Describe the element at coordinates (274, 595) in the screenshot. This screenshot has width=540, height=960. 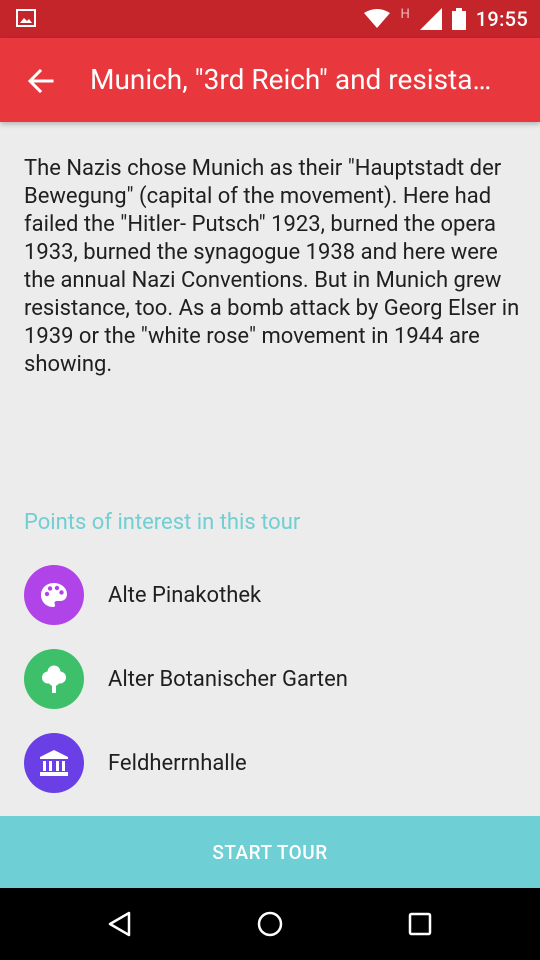
I see `poi-item-alte-pinakothek: Alte Pinakothek` at that location.